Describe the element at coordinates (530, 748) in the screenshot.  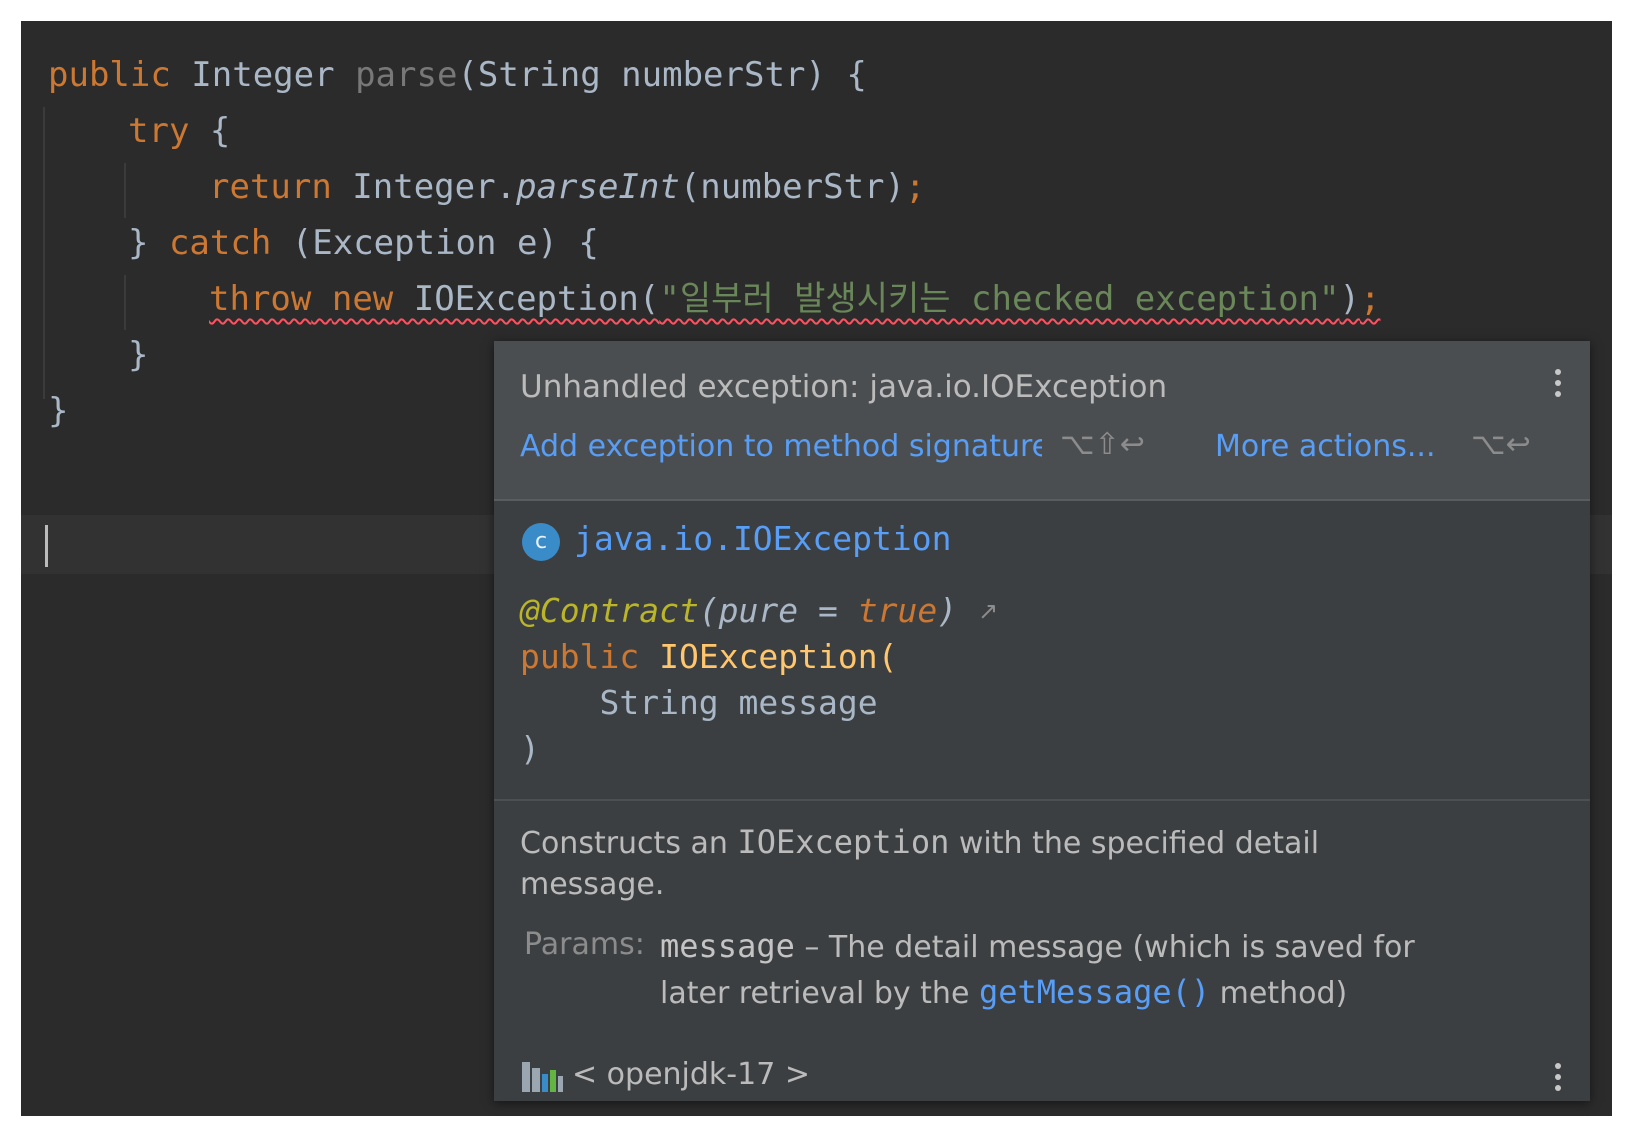
I see `constructor-close: )` at that location.